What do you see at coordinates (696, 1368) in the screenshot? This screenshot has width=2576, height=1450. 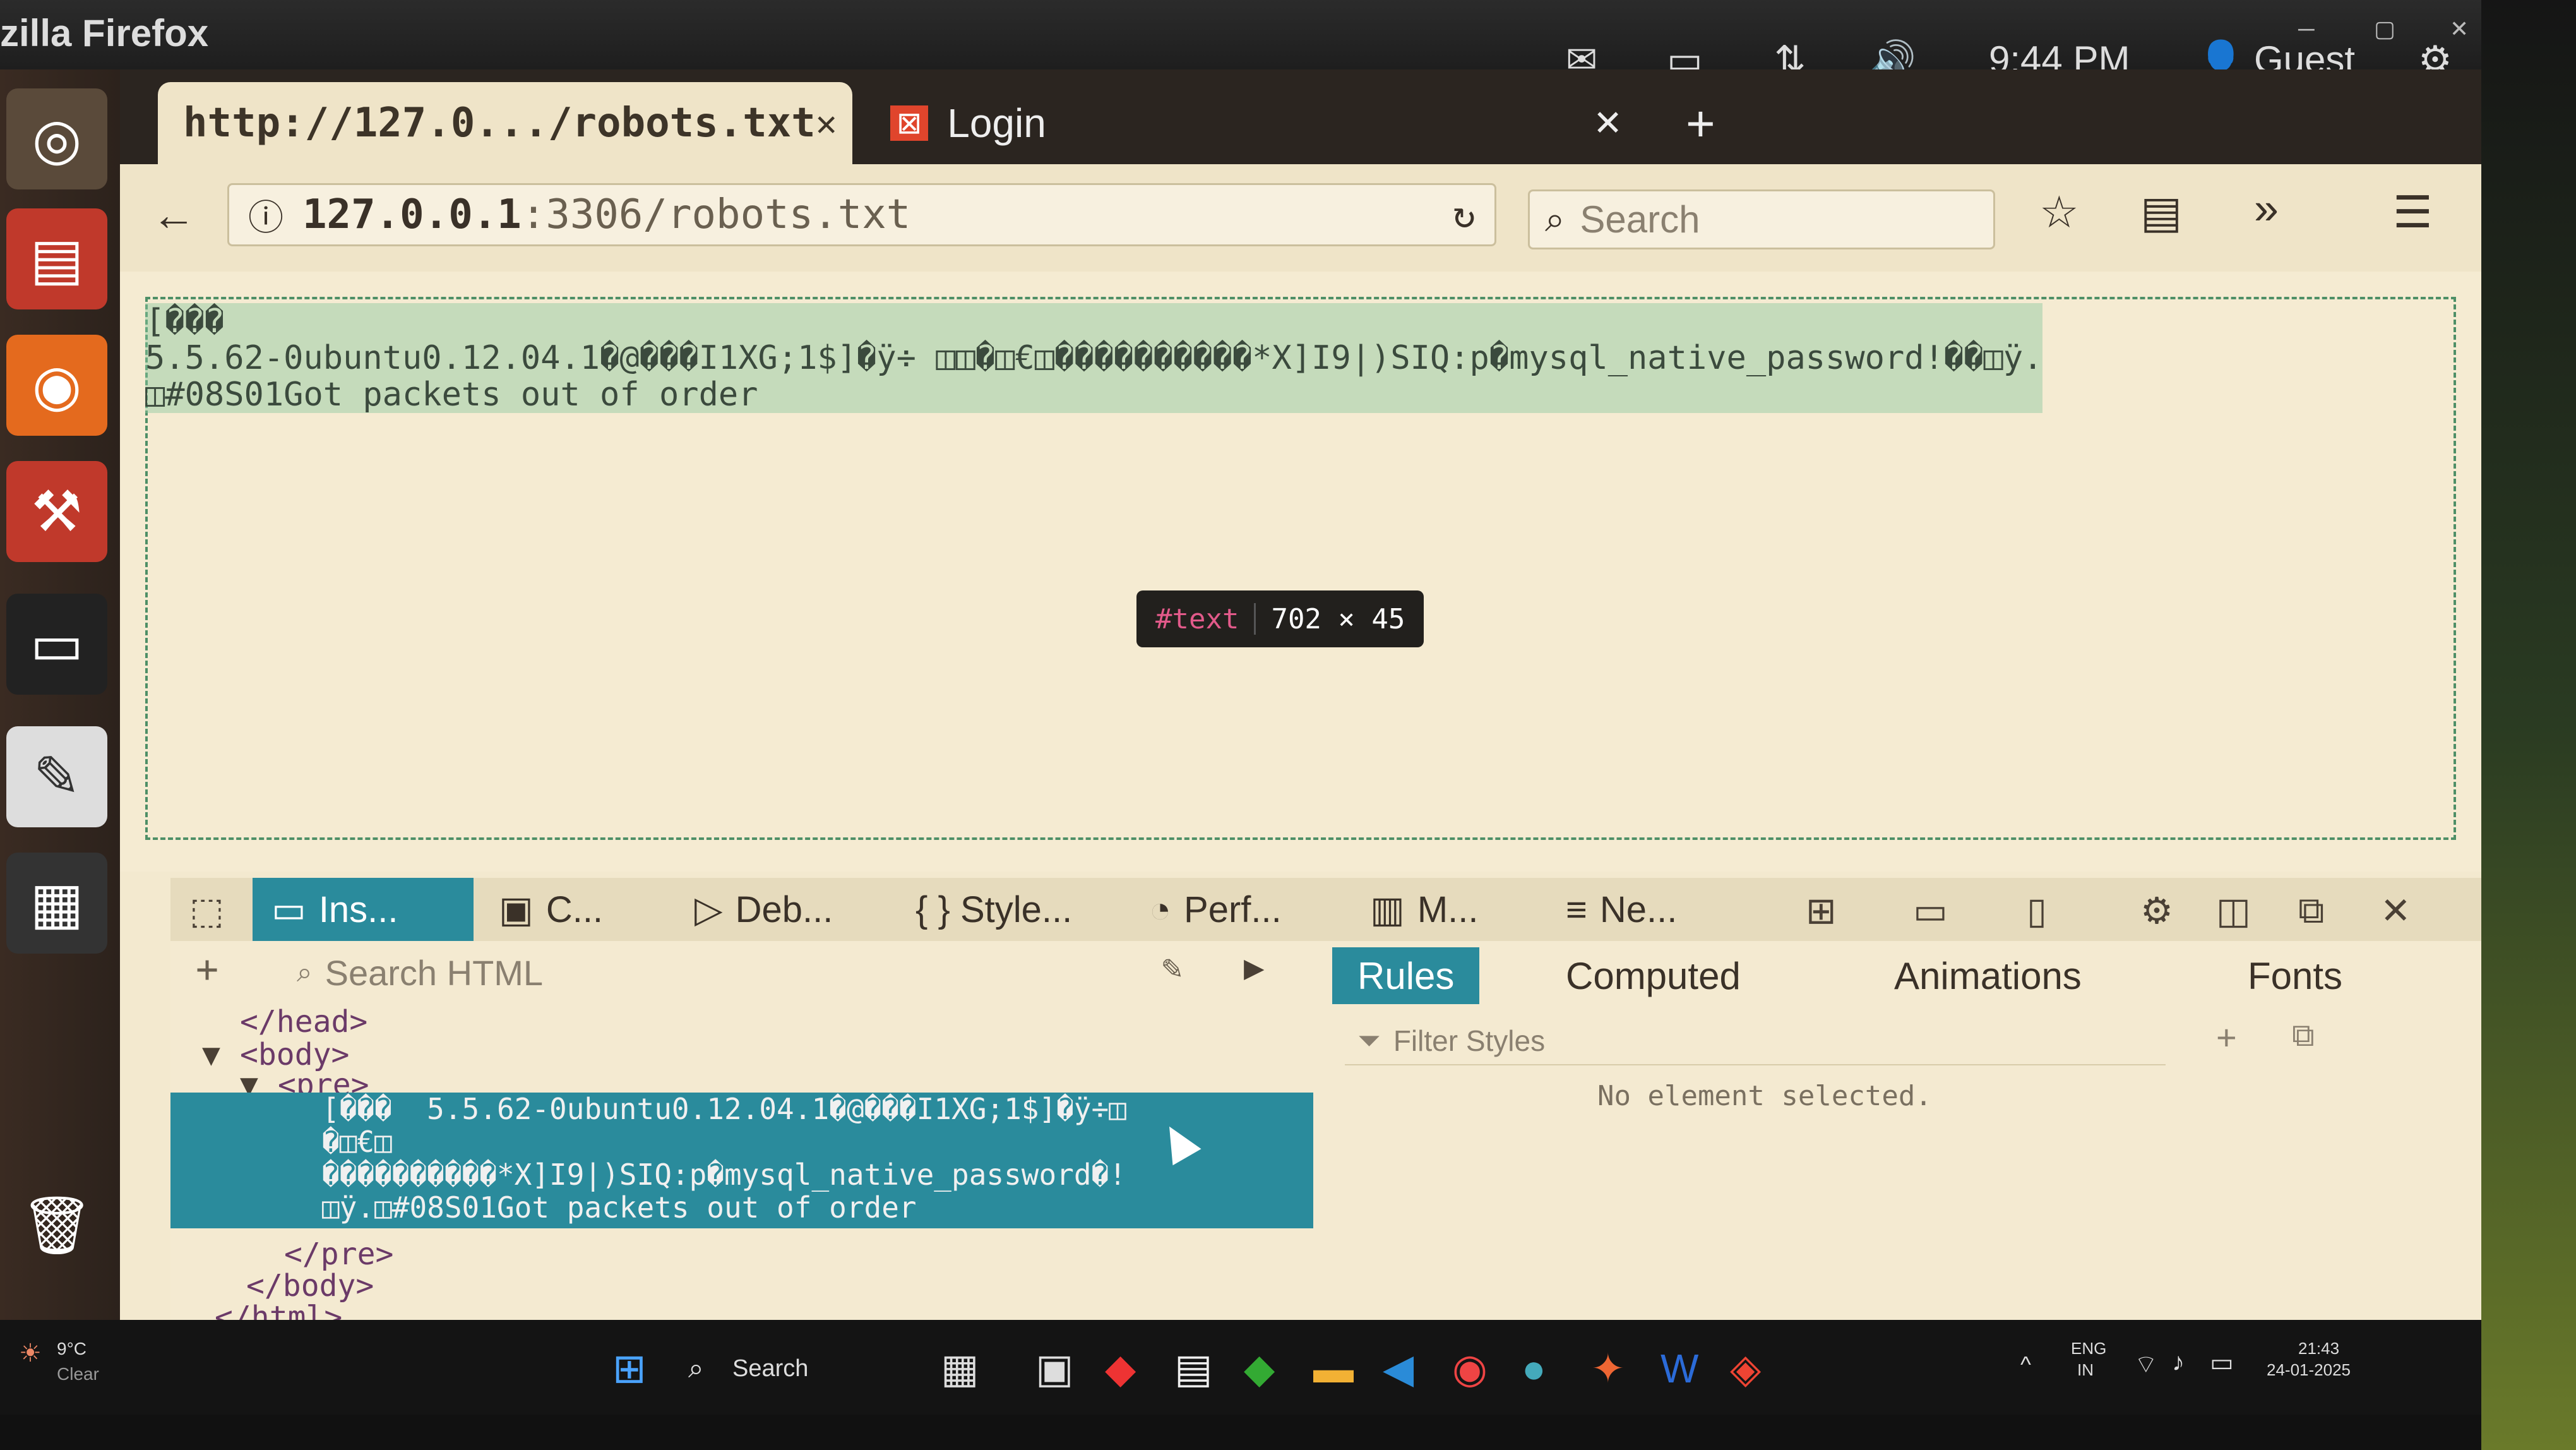 I see `taskbar-search-icon: ⌕` at bounding box center [696, 1368].